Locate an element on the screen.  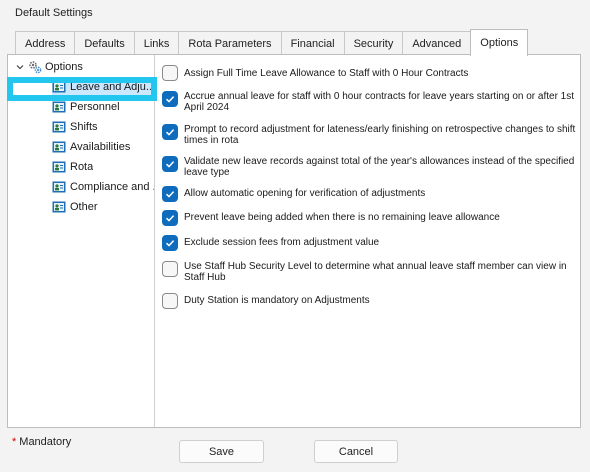
option-label: Duty Station is mandatory on Adjustments is located at coordinates (277, 300).